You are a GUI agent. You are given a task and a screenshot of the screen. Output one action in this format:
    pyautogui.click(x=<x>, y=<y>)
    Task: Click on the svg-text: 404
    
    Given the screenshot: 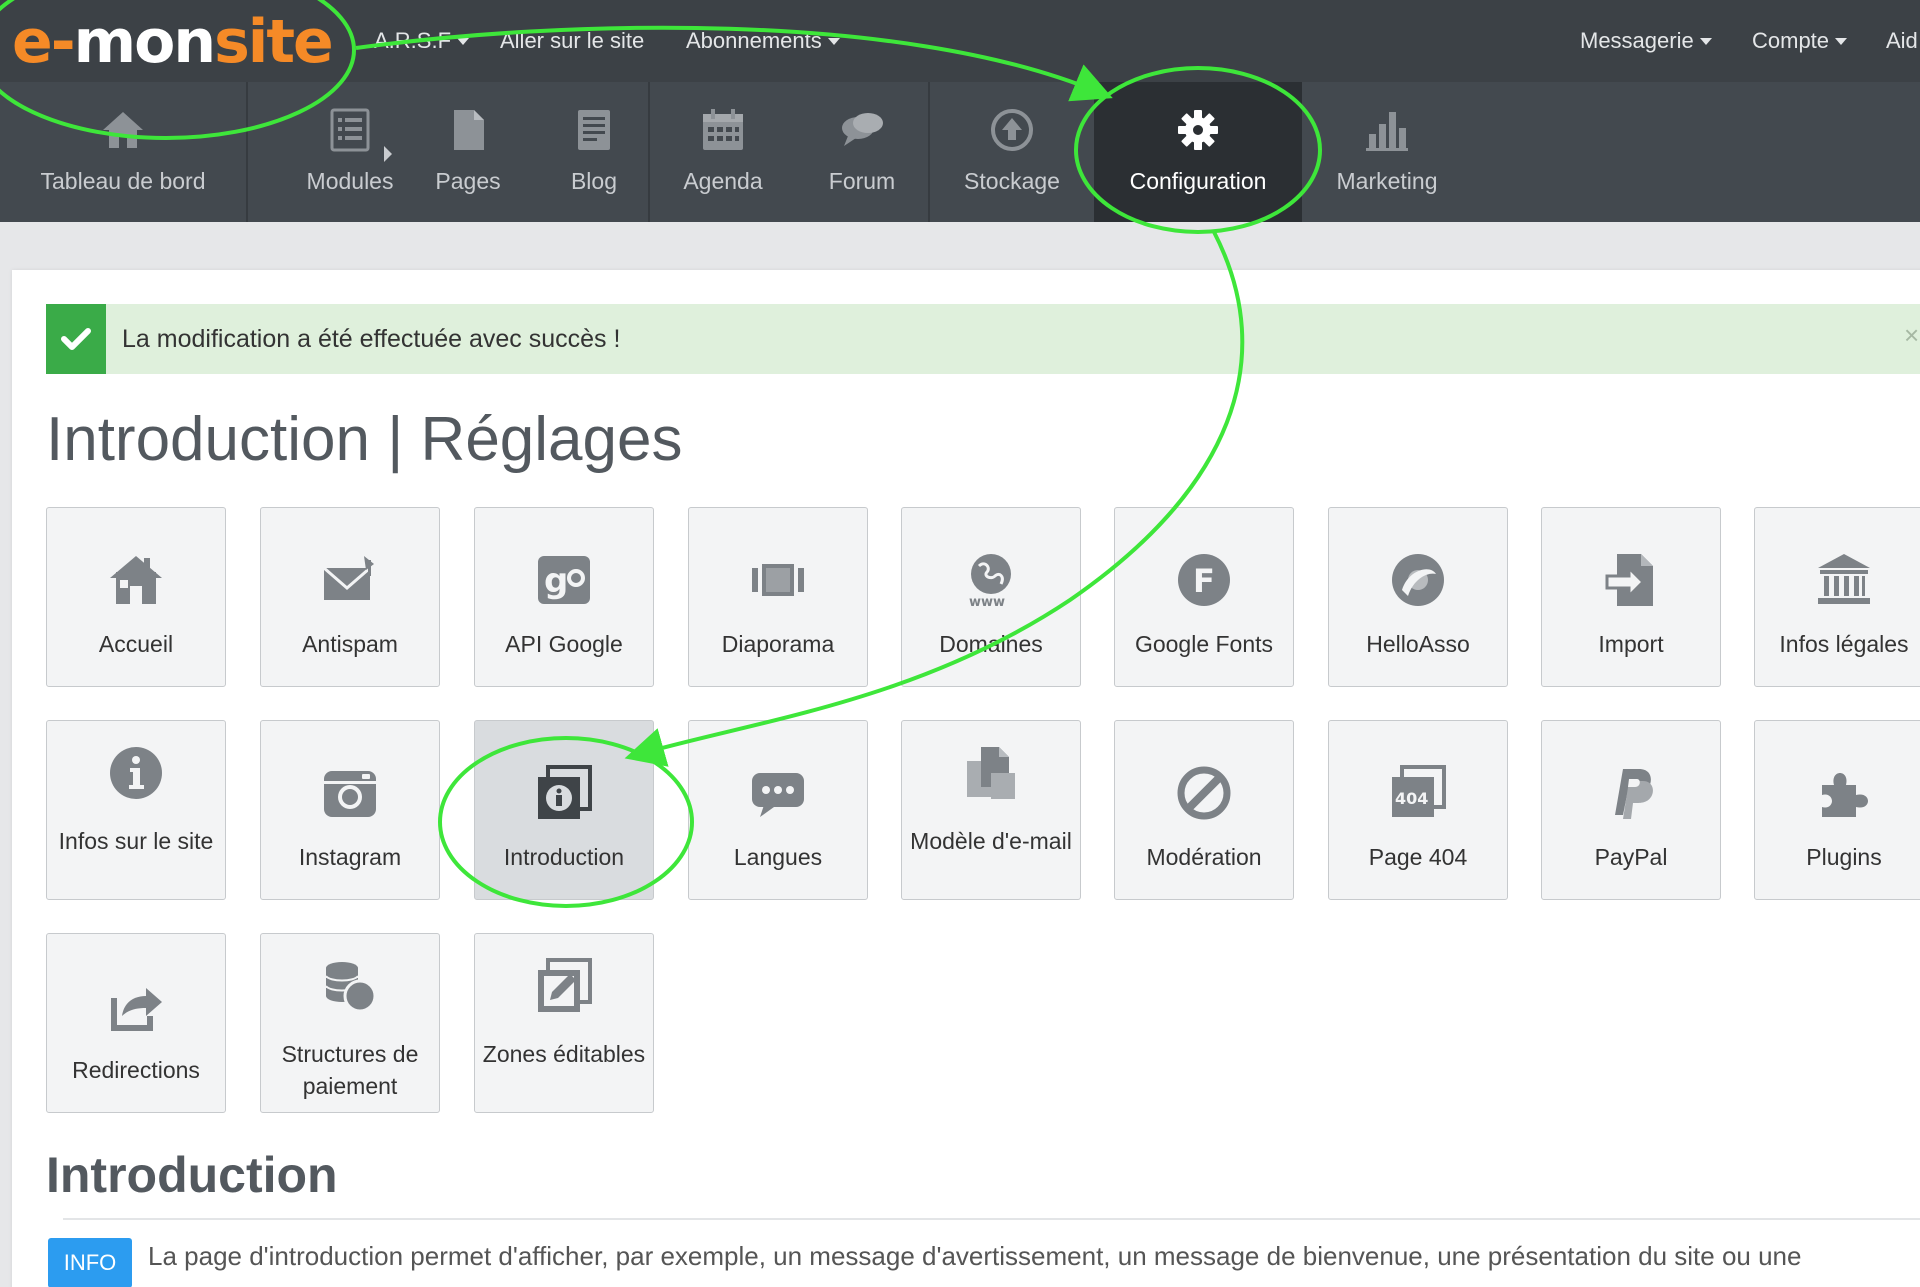 What is the action you would take?
    pyautogui.click(x=1411, y=798)
    